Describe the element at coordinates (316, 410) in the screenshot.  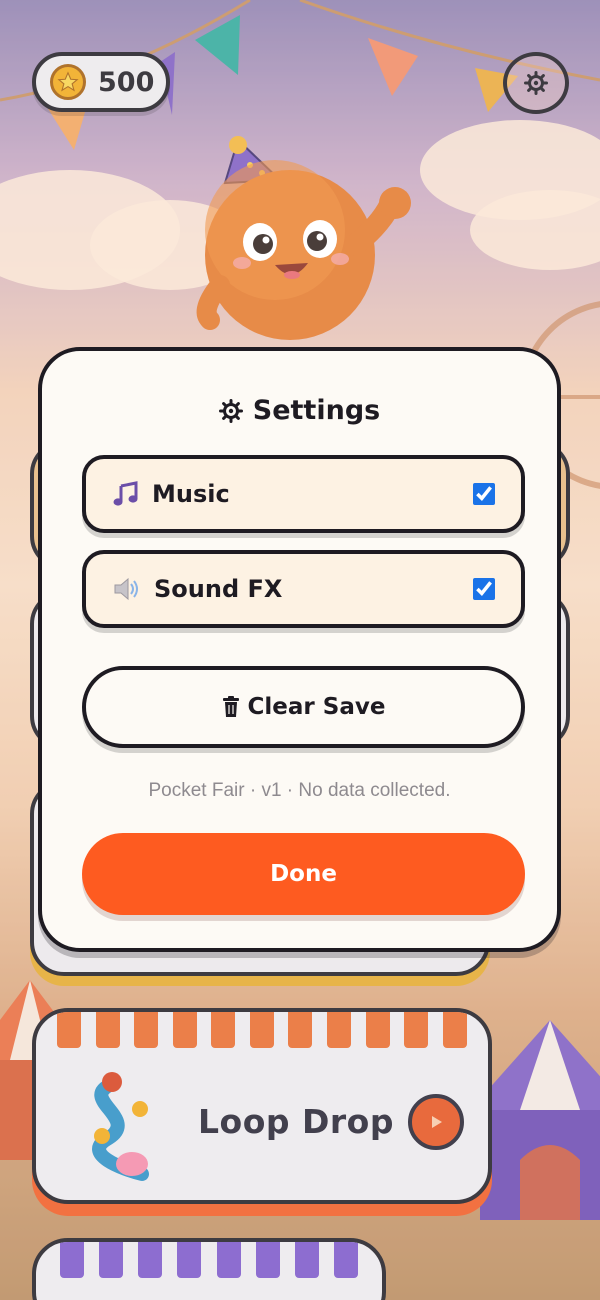
I see `modal-title: Settings` at that location.